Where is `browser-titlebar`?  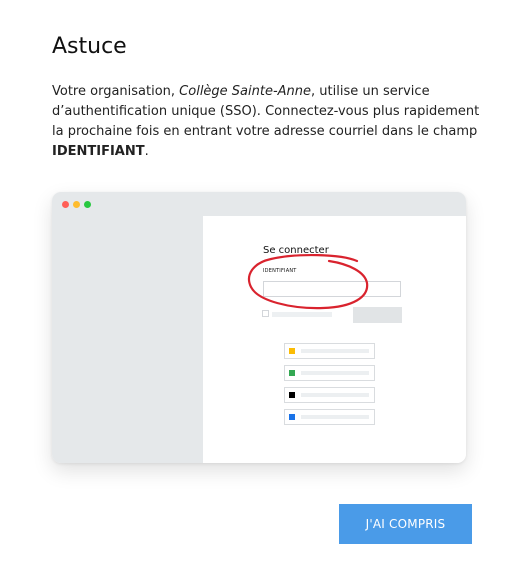
browser-titlebar is located at coordinates (259, 204).